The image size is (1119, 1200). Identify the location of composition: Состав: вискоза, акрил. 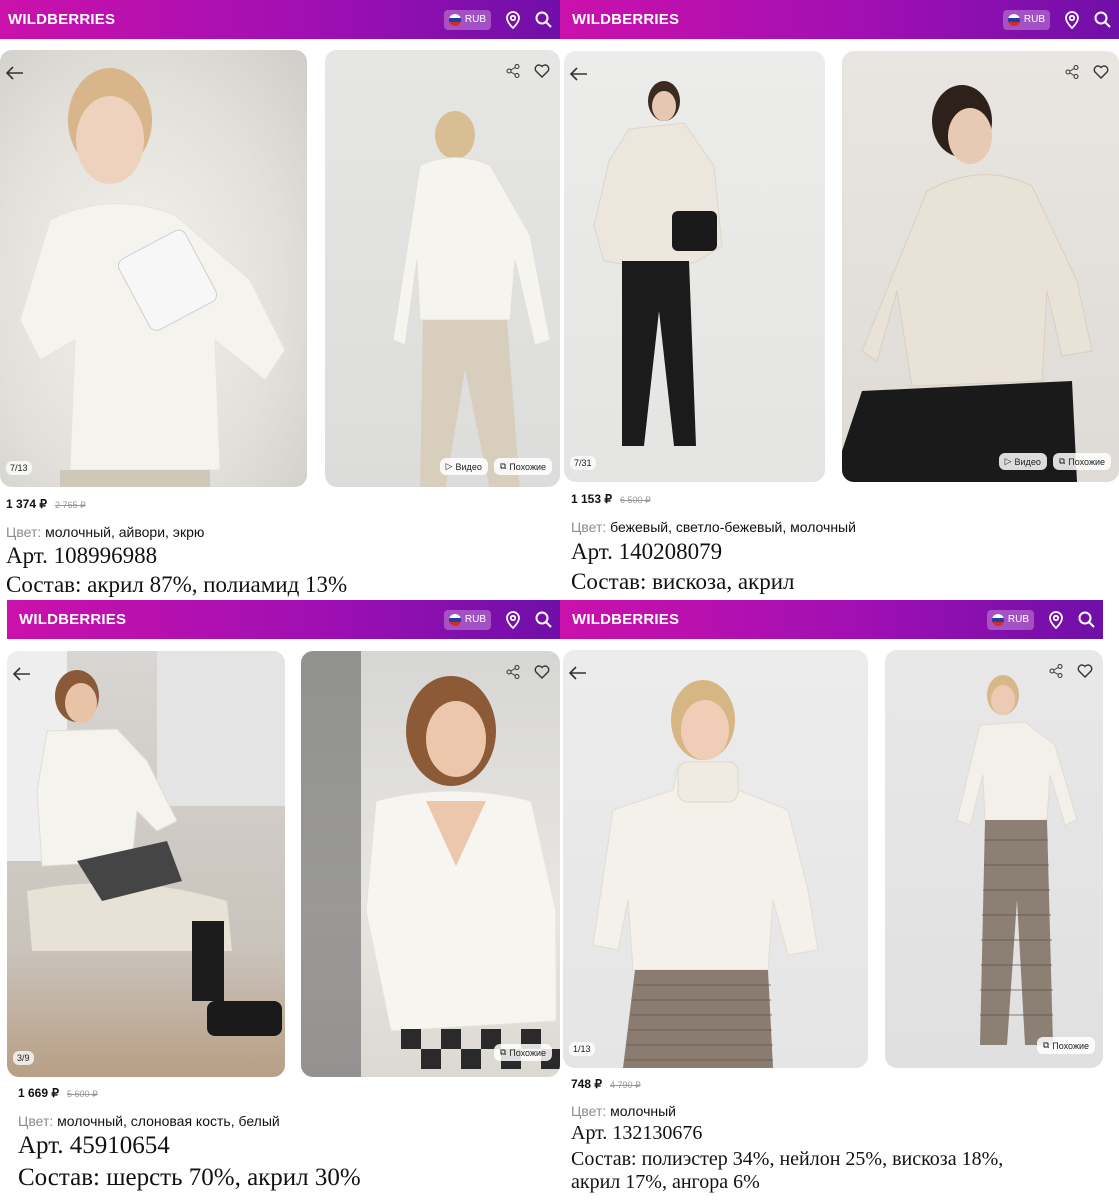
(683, 581).